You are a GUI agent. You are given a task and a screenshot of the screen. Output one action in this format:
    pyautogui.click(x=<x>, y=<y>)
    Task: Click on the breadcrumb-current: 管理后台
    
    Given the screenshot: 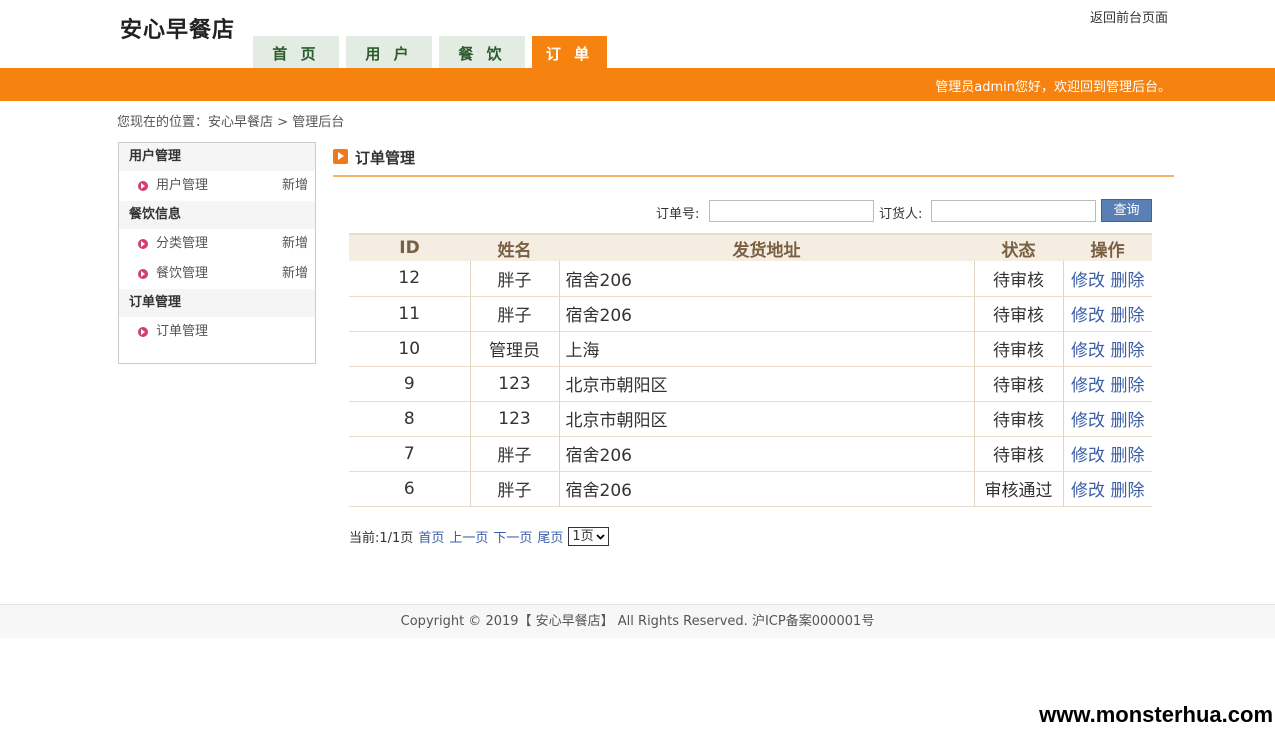 What is the action you would take?
    pyautogui.click(x=318, y=122)
    